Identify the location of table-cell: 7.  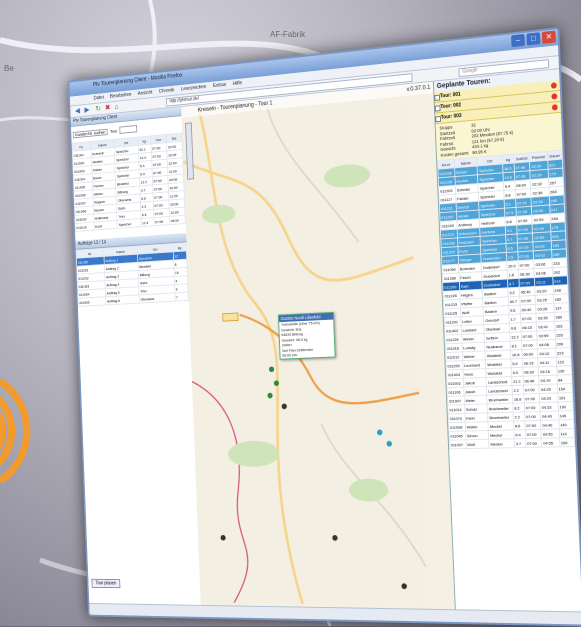
(182, 296).